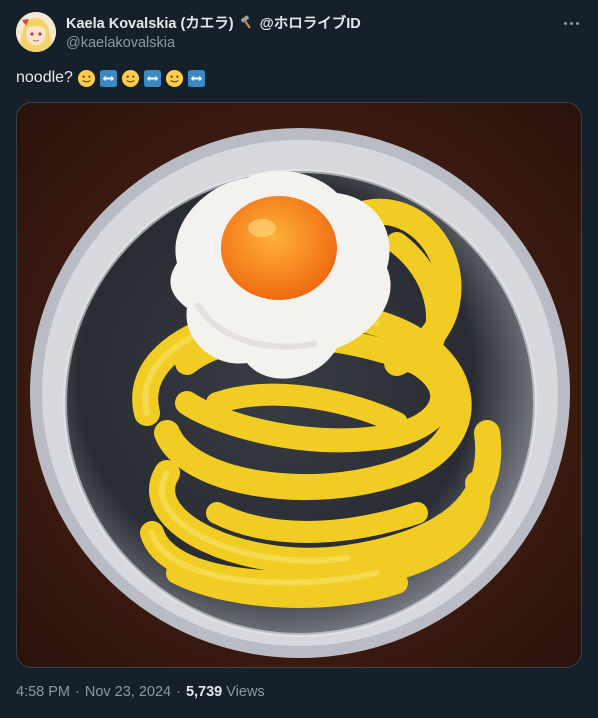  I want to click on avatar-illustration, so click(36, 32).